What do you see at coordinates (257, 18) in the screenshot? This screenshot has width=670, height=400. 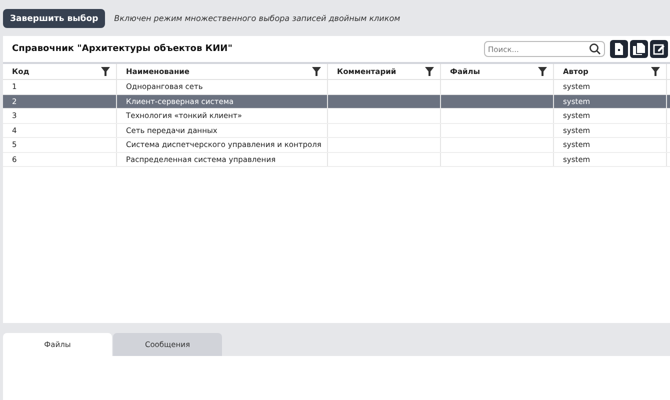 I see `hint-text: Включен режим множественного выбора записей двойным кликом` at bounding box center [257, 18].